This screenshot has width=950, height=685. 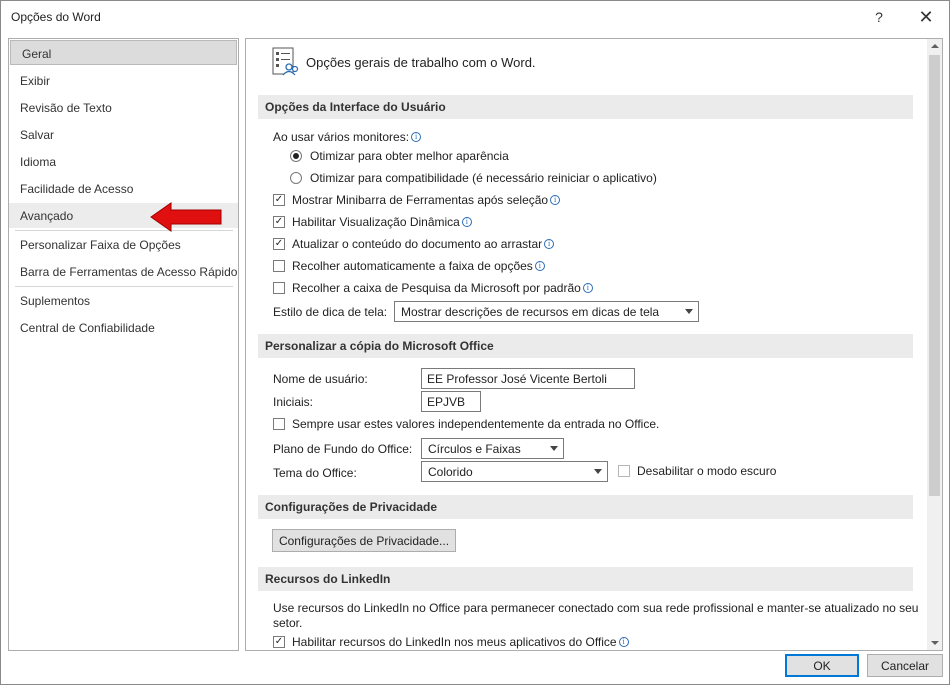 What do you see at coordinates (56, 17) in the screenshot?
I see `window-title: Opções do Word` at bounding box center [56, 17].